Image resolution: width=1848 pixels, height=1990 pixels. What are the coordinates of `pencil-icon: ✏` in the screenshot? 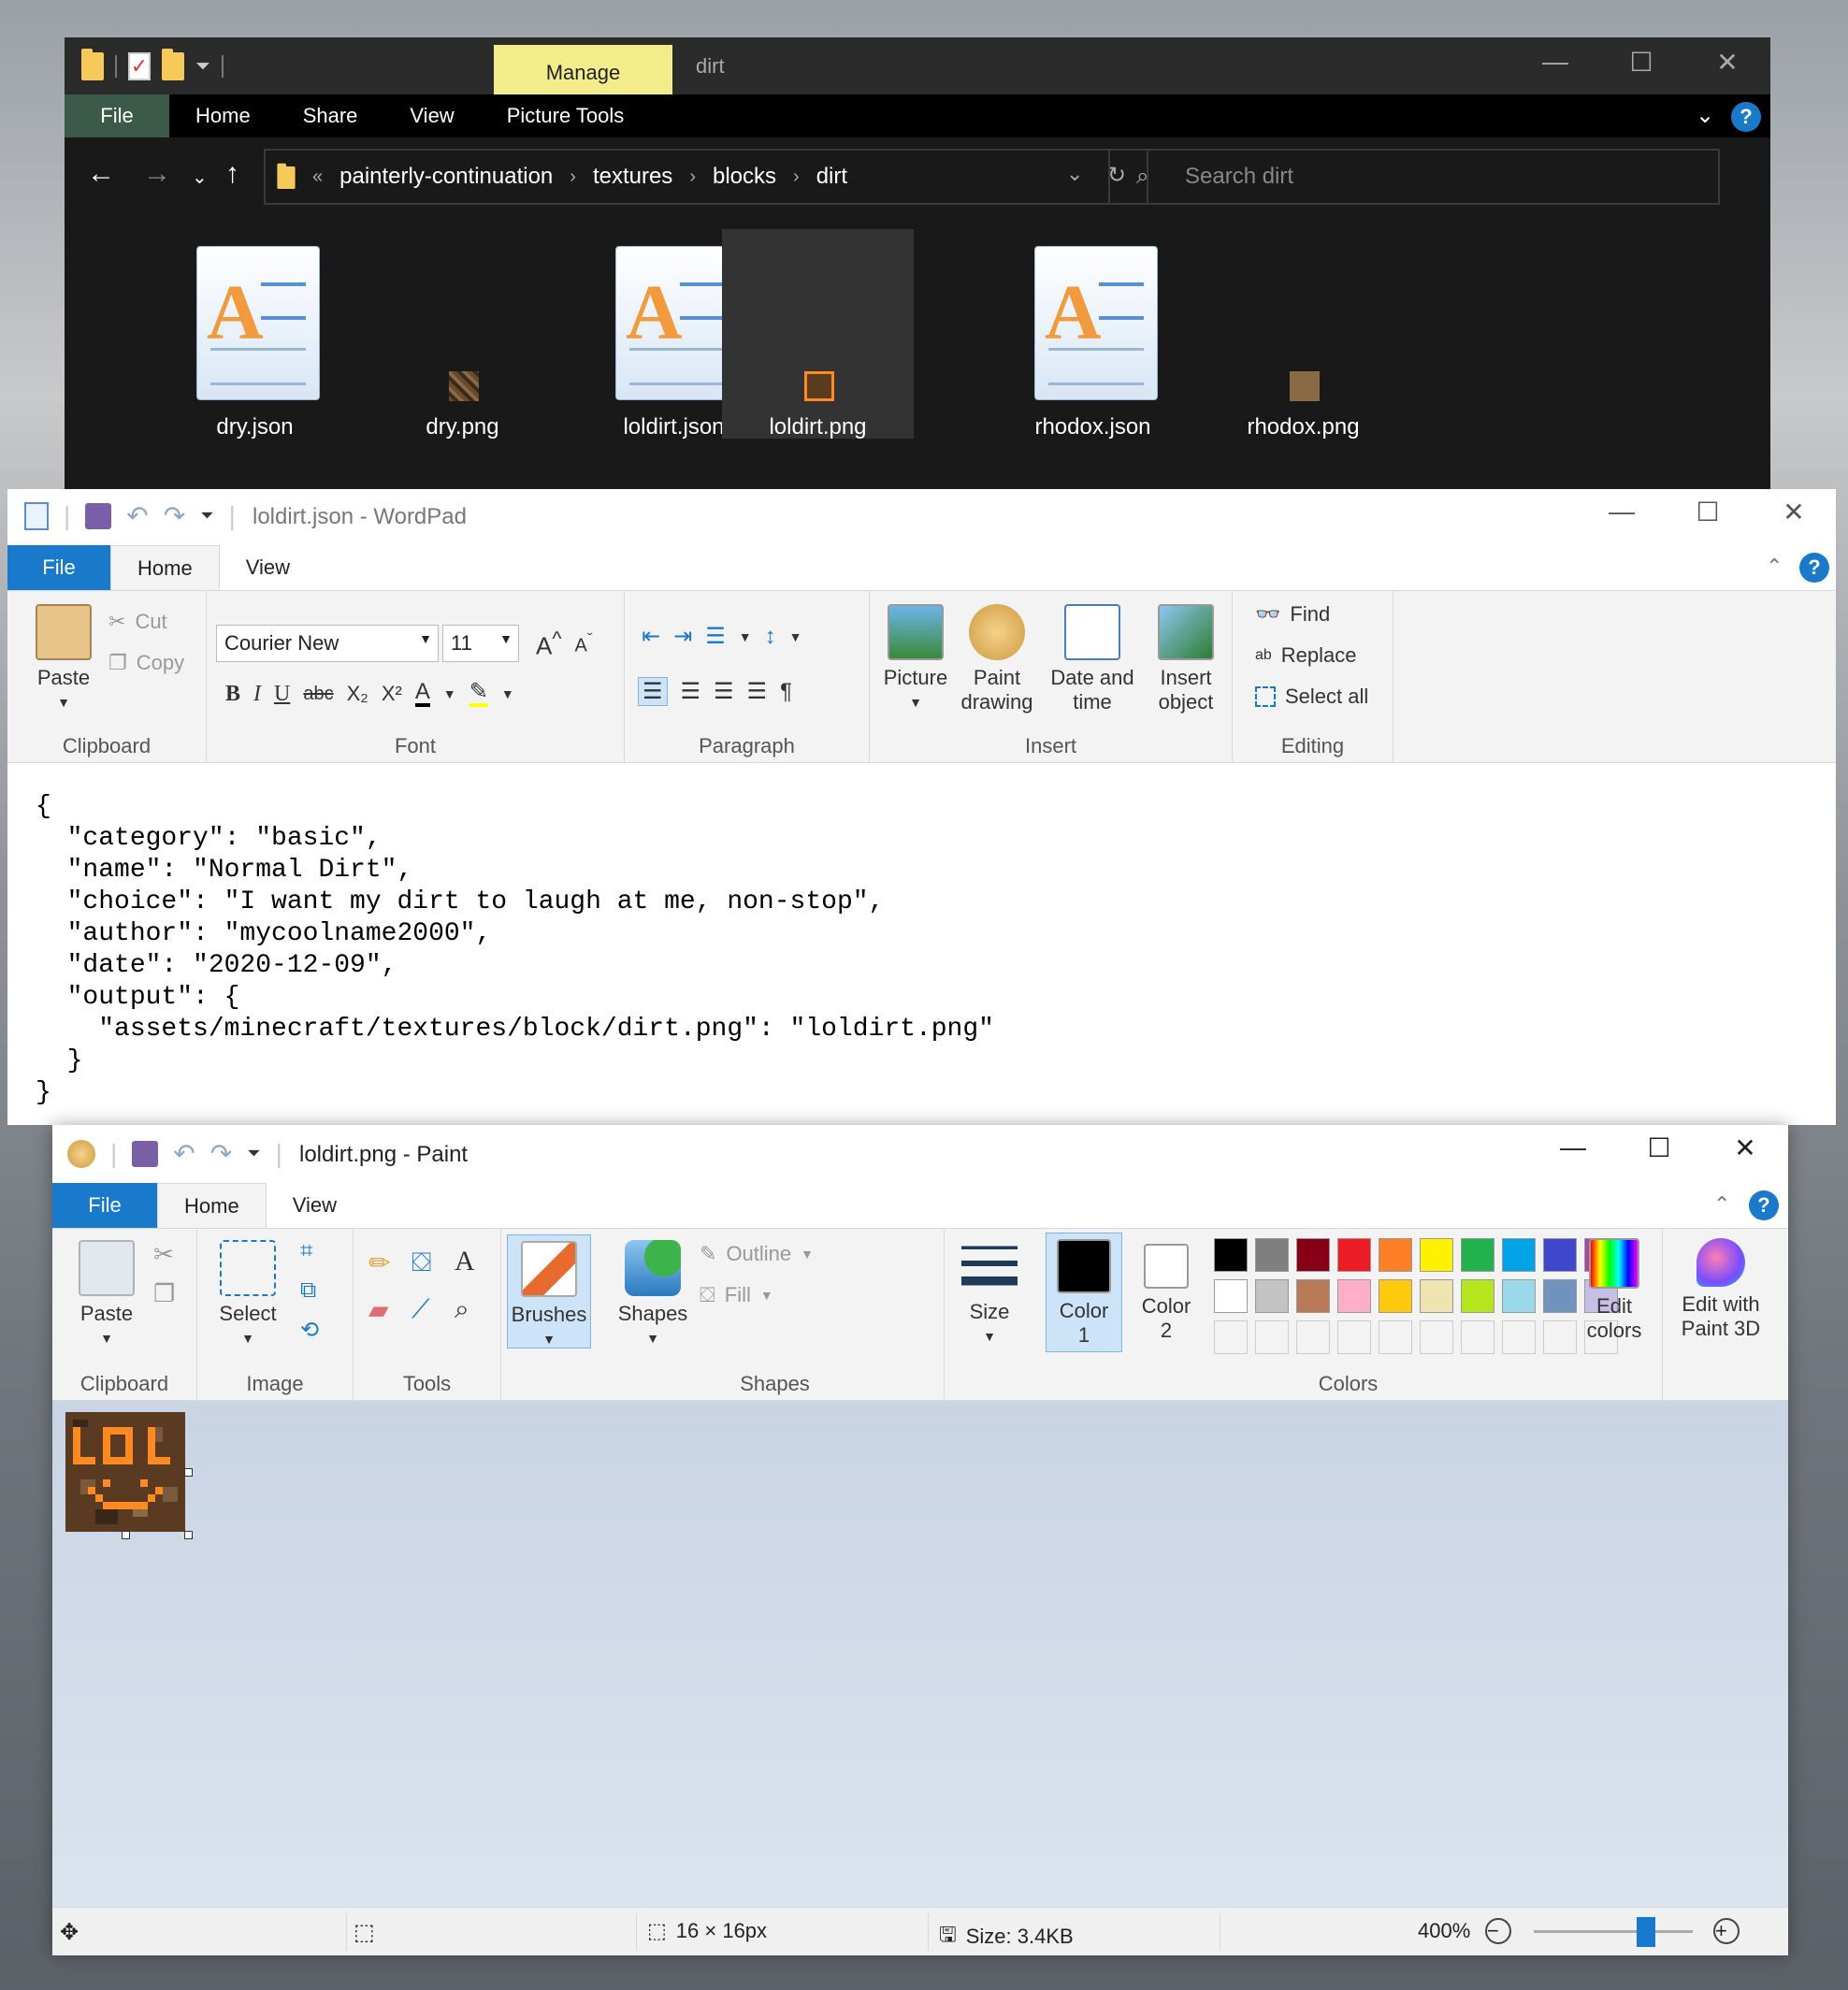 It's located at (379, 1262).